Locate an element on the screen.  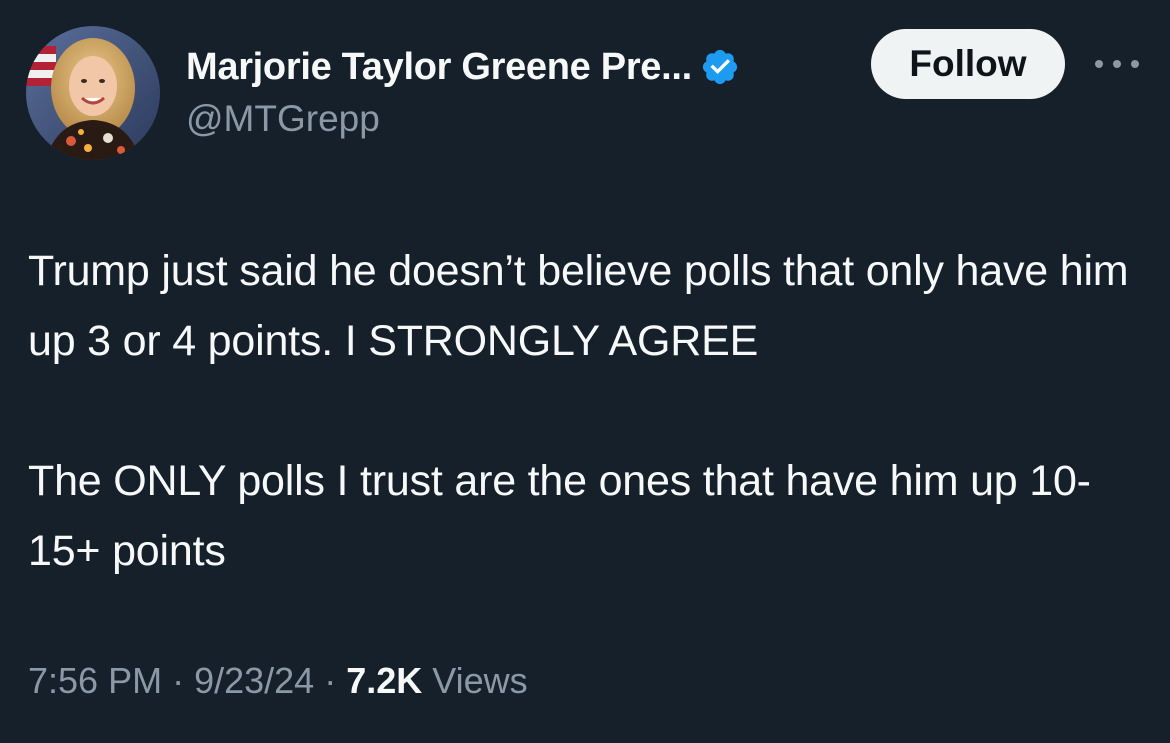
profile-photo-icon is located at coordinates (93, 93).